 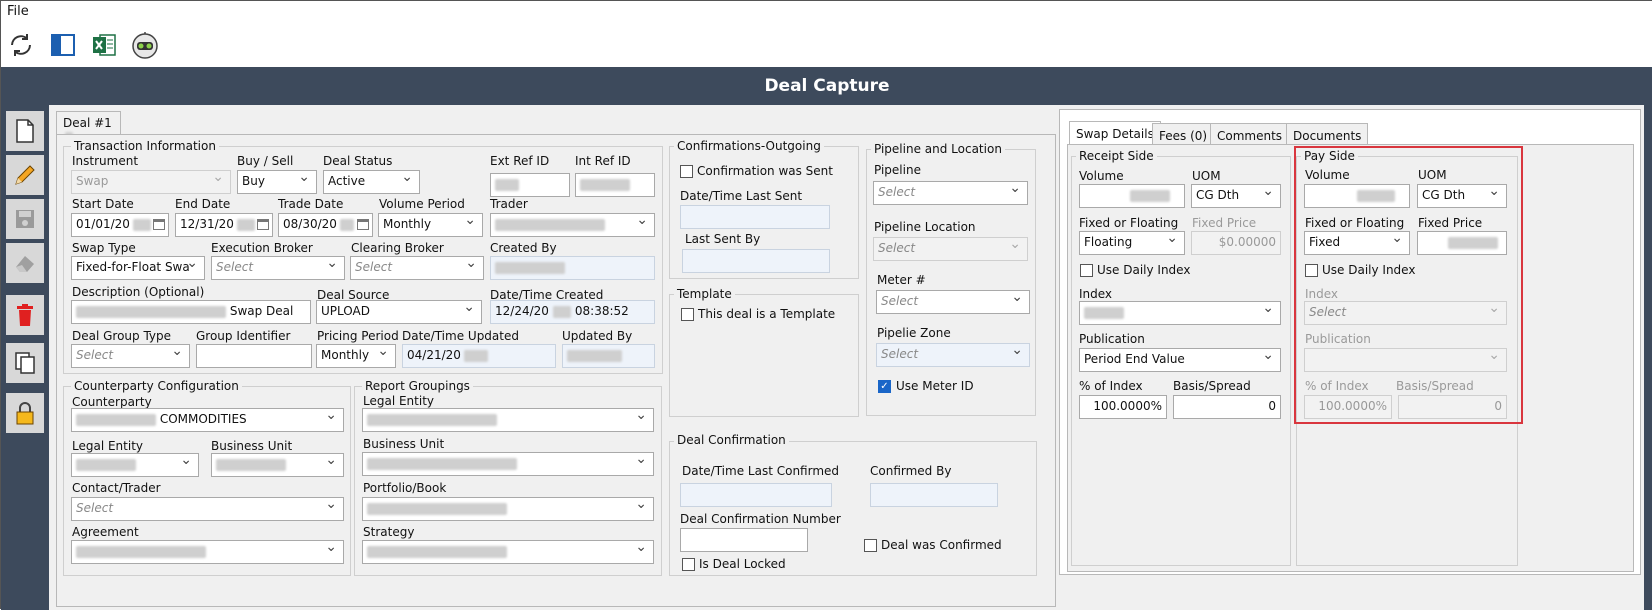 I want to click on receipt-fixed-floating-select: Floating, so click(x=1132, y=243).